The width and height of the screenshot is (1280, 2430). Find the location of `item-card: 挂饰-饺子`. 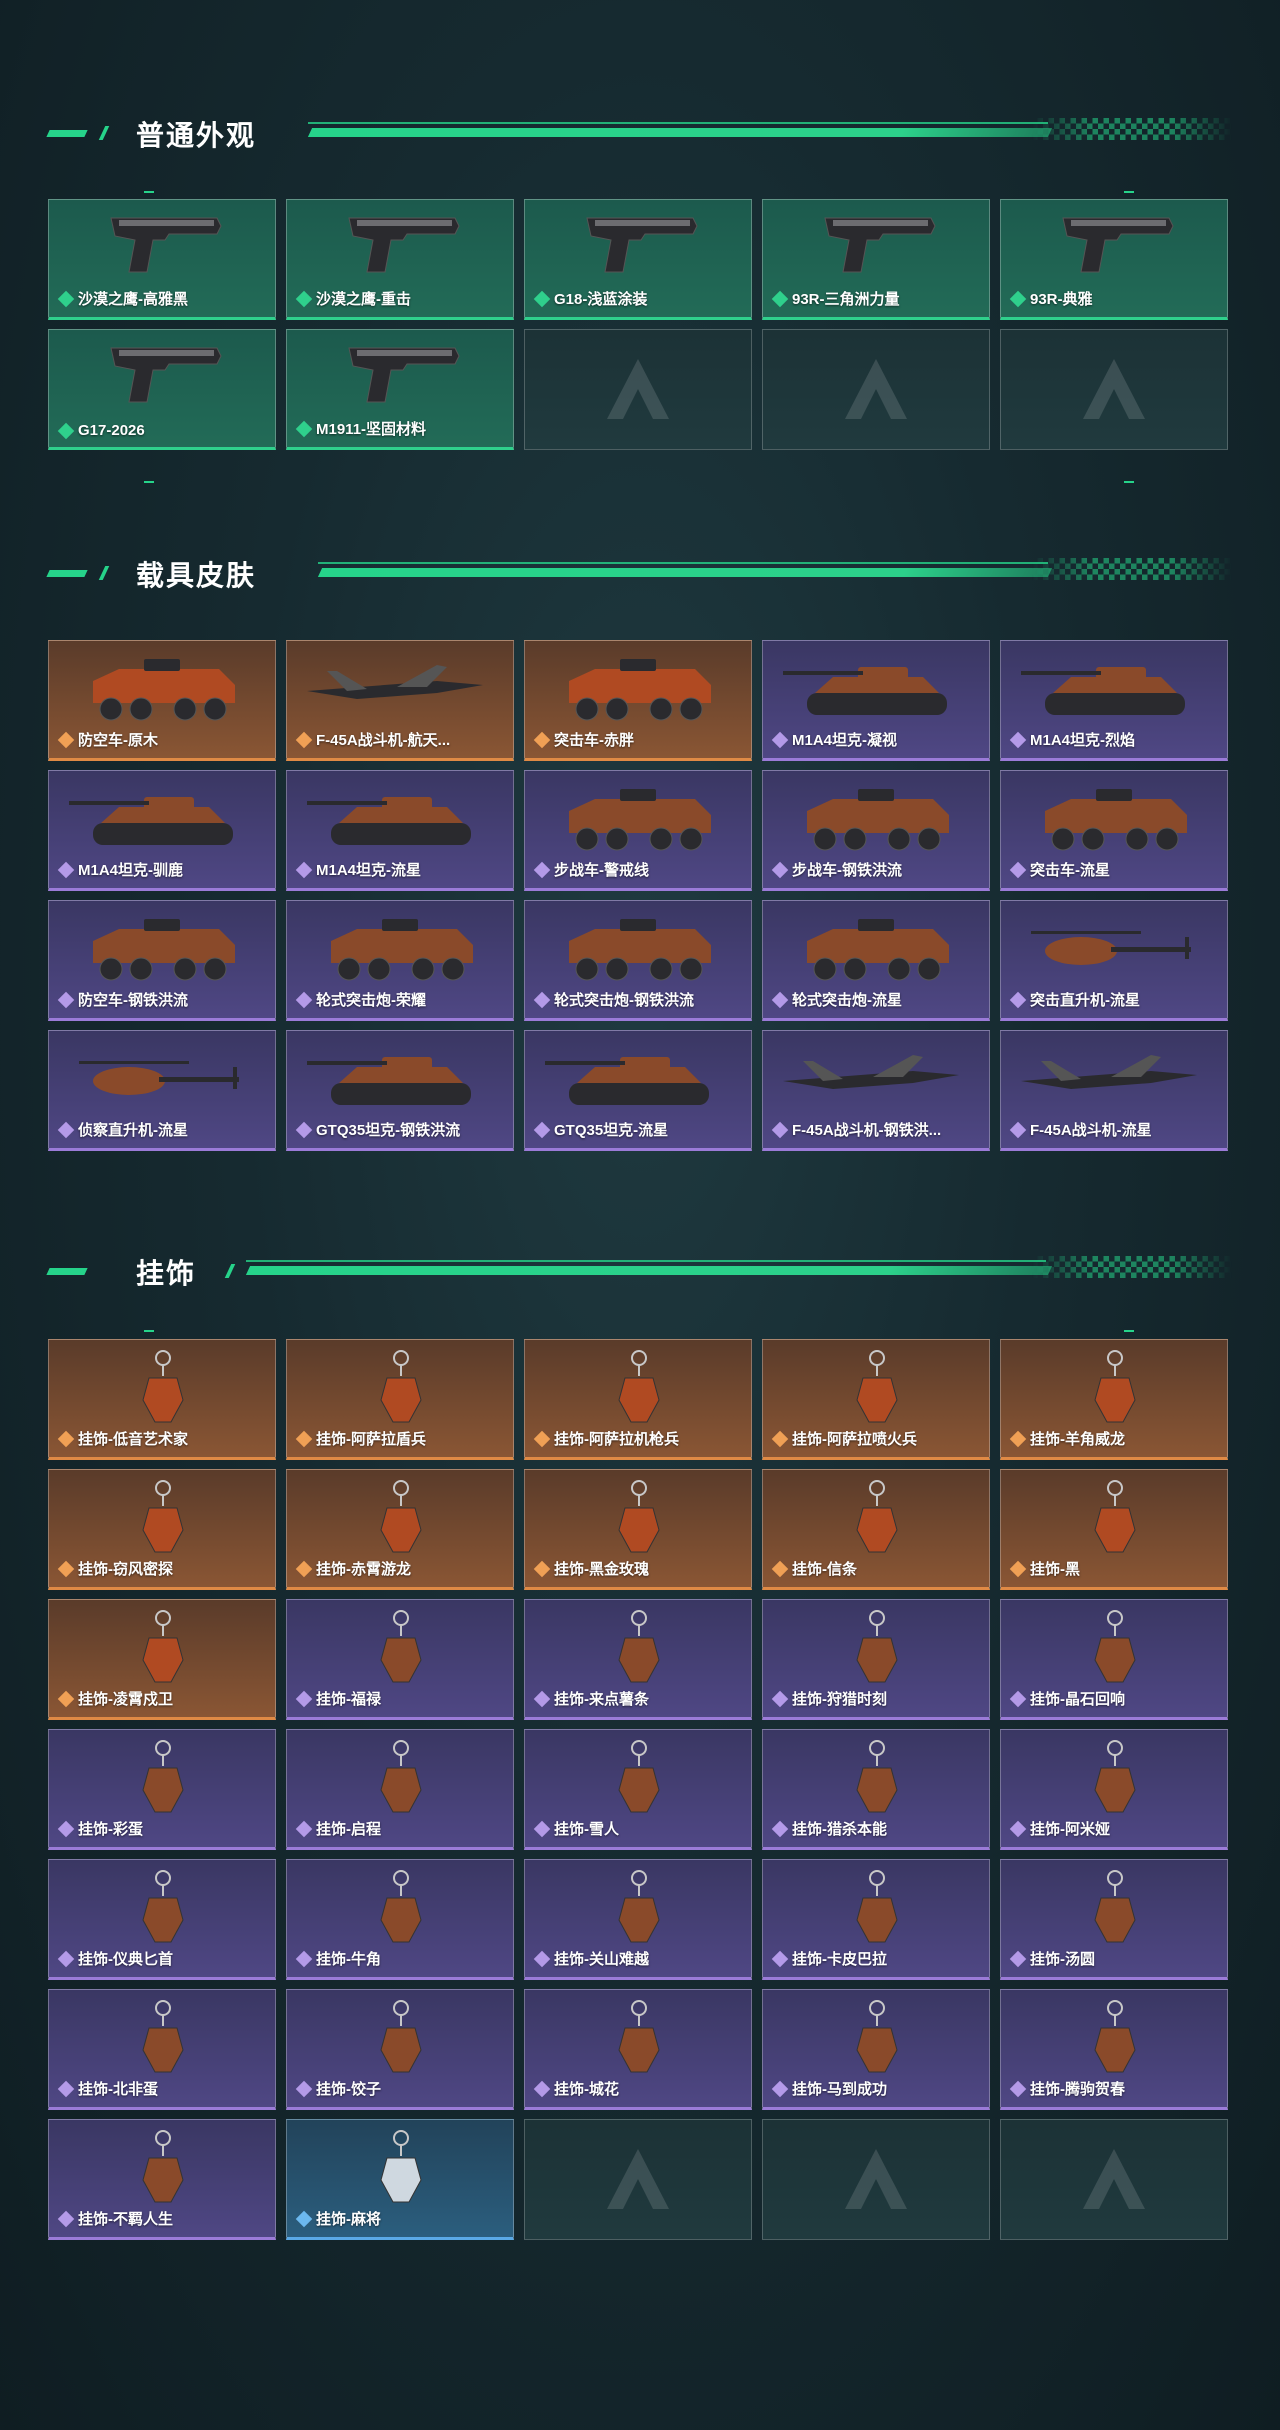

item-card: 挂饰-饺子 is located at coordinates (400, 2049).